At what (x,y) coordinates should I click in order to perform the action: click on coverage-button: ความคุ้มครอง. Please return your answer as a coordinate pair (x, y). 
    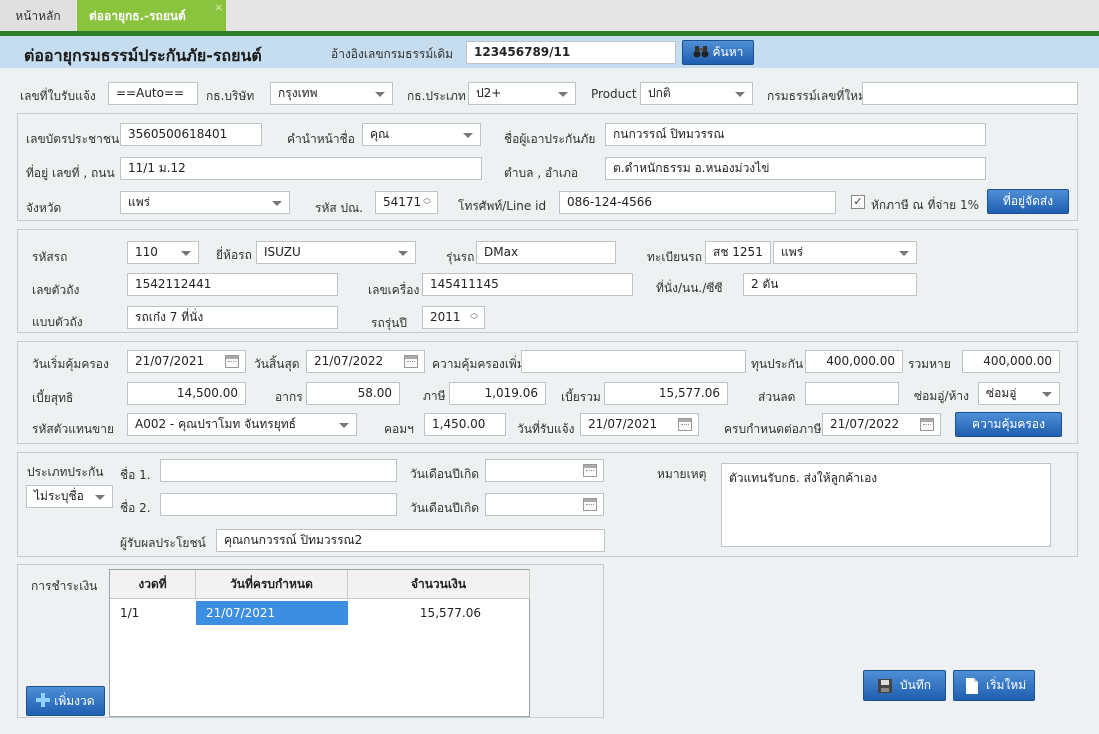
    Looking at the image, I should click on (1008, 424).